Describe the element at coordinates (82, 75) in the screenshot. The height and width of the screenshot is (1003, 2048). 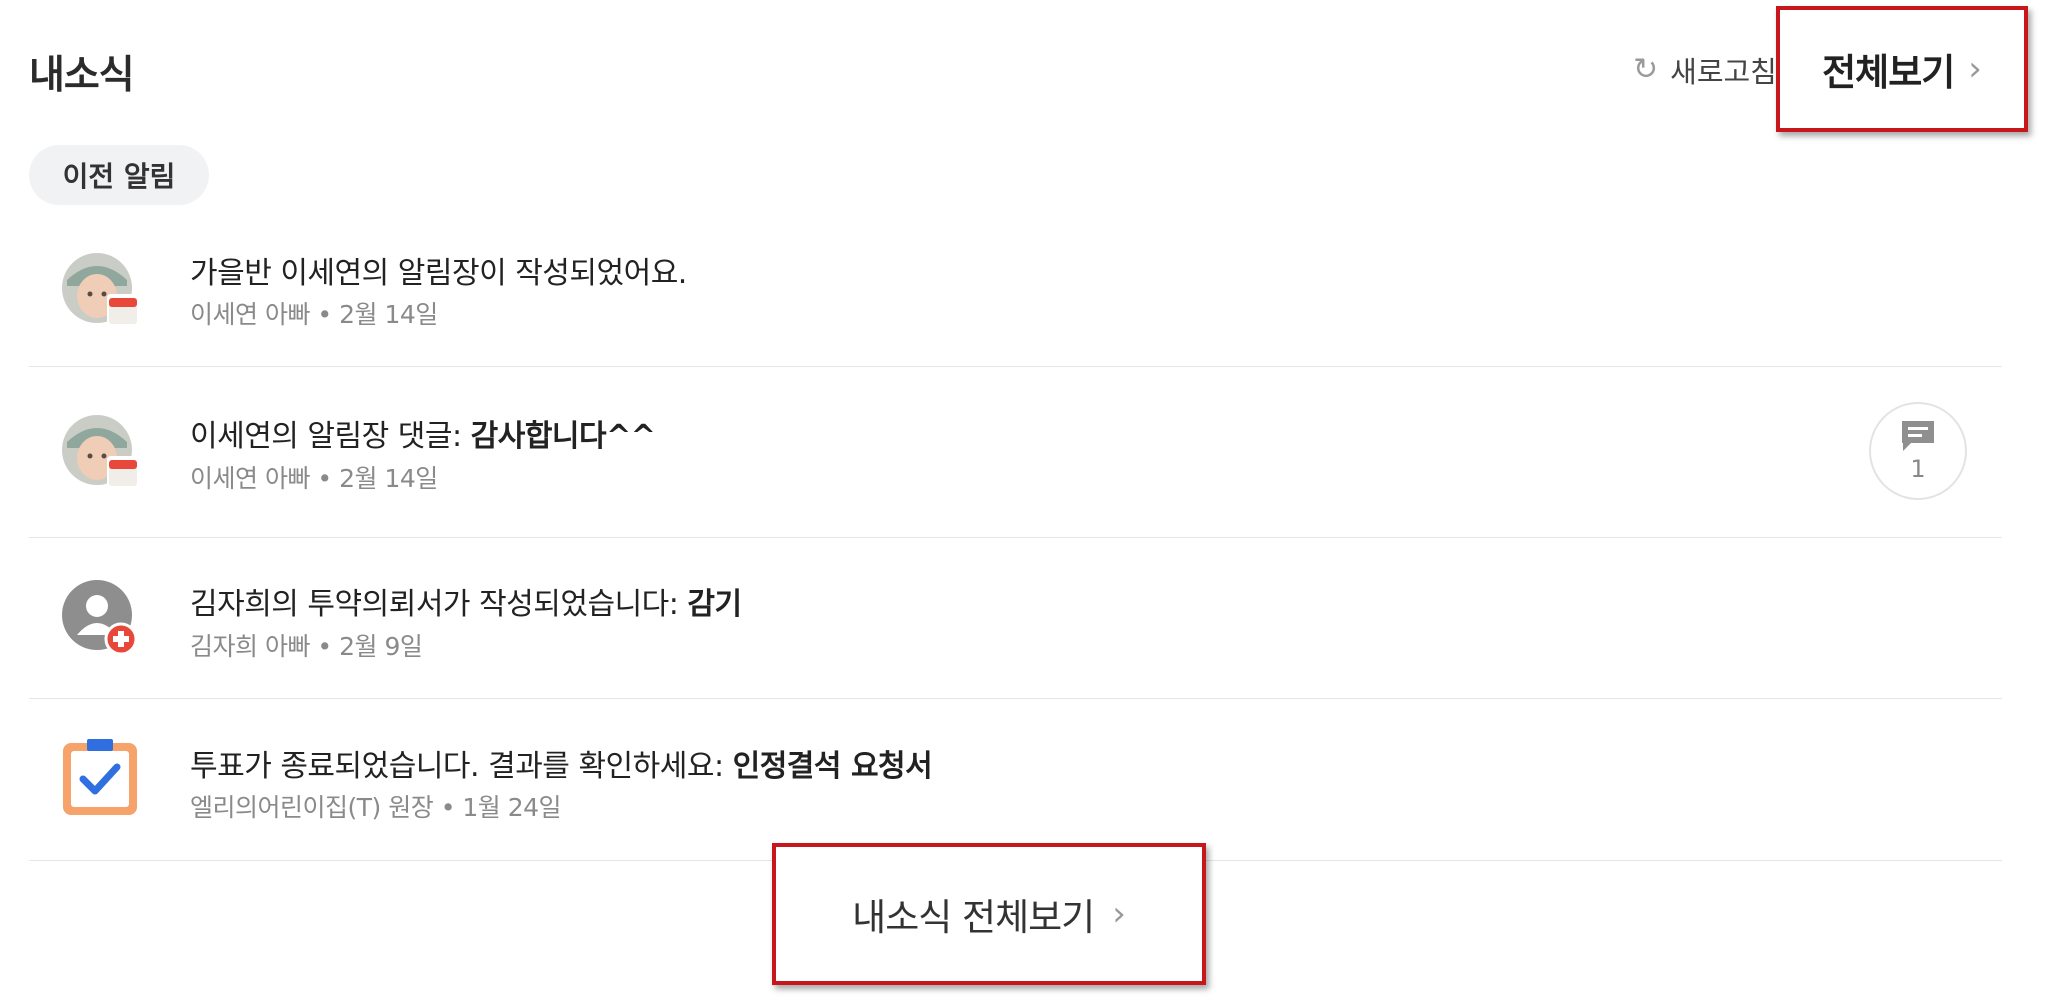
I see `page-title: 내소식` at that location.